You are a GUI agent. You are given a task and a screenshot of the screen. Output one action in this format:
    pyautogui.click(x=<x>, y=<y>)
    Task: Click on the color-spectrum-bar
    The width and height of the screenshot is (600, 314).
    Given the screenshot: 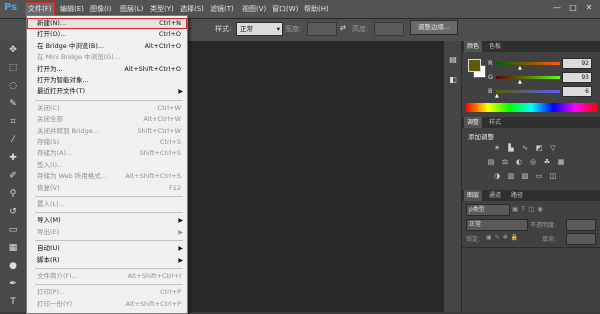 What is the action you would take?
    pyautogui.click(x=531, y=107)
    